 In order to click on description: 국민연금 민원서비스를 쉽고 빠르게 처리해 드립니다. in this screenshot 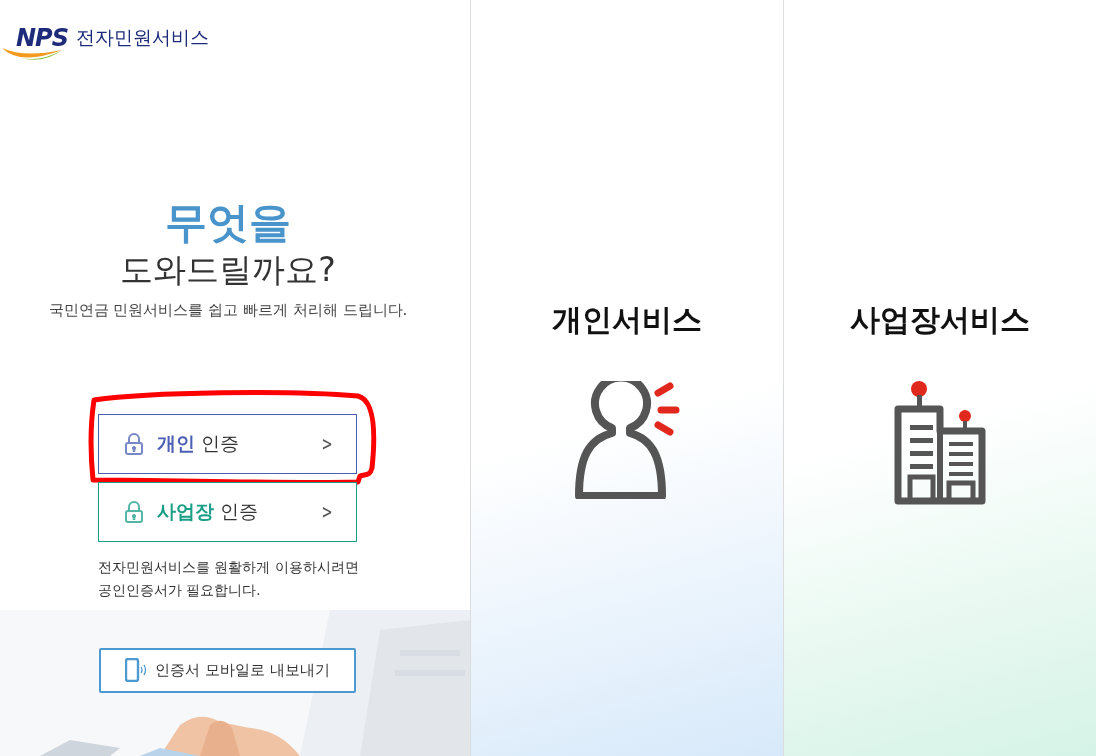, I will do `click(228, 310)`.